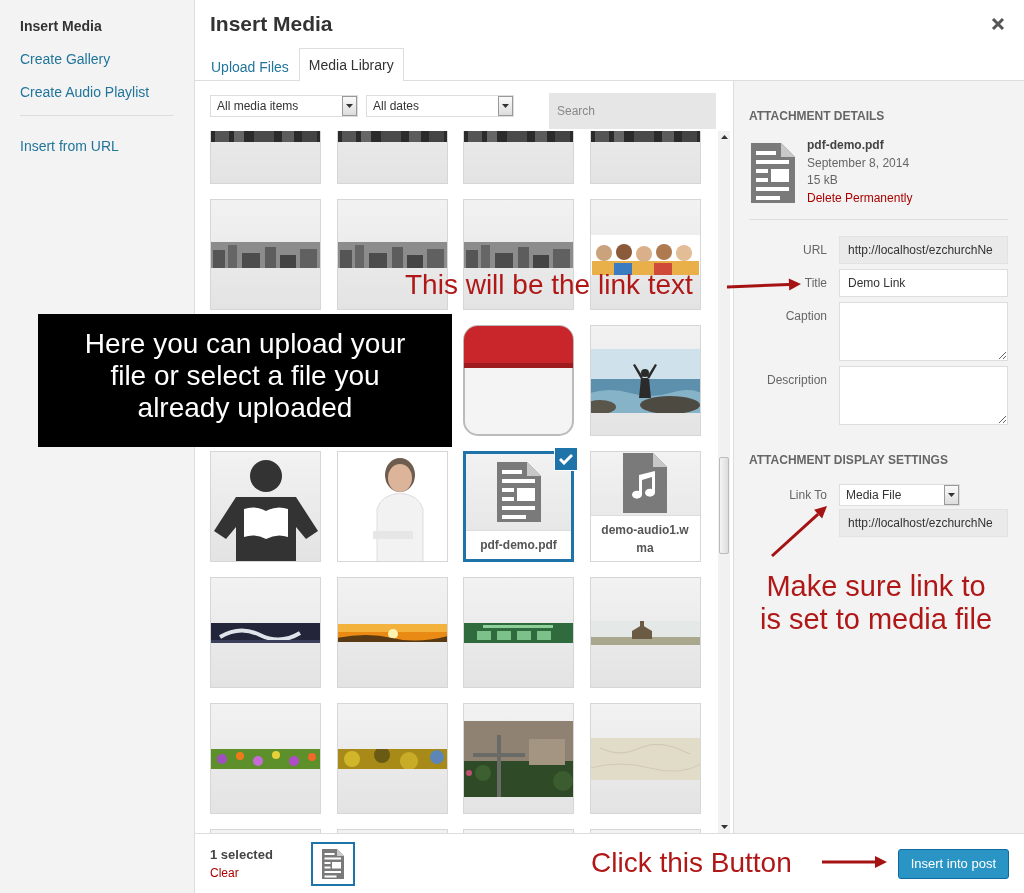 This screenshot has height=893, width=1024. What do you see at coordinates (808, 494) in the screenshot?
I see `field-label: Link To` at bounding box center [808, 494].